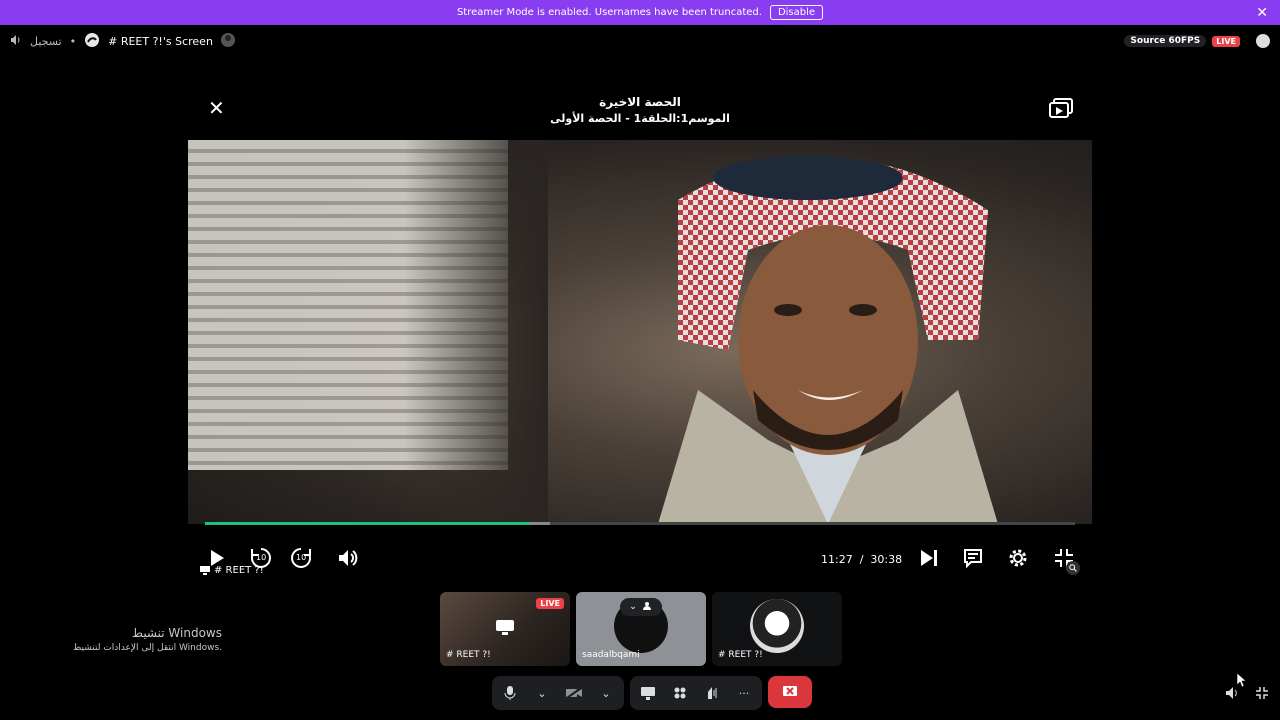  I want to click on forward-seconds: 10, so click(301, 557).